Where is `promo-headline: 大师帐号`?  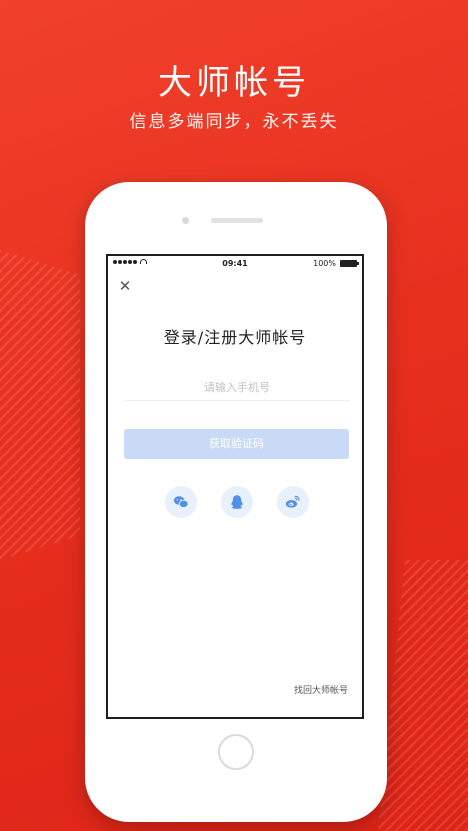
promo-headline: 大师帐号 is located at coordinates (234, 83).